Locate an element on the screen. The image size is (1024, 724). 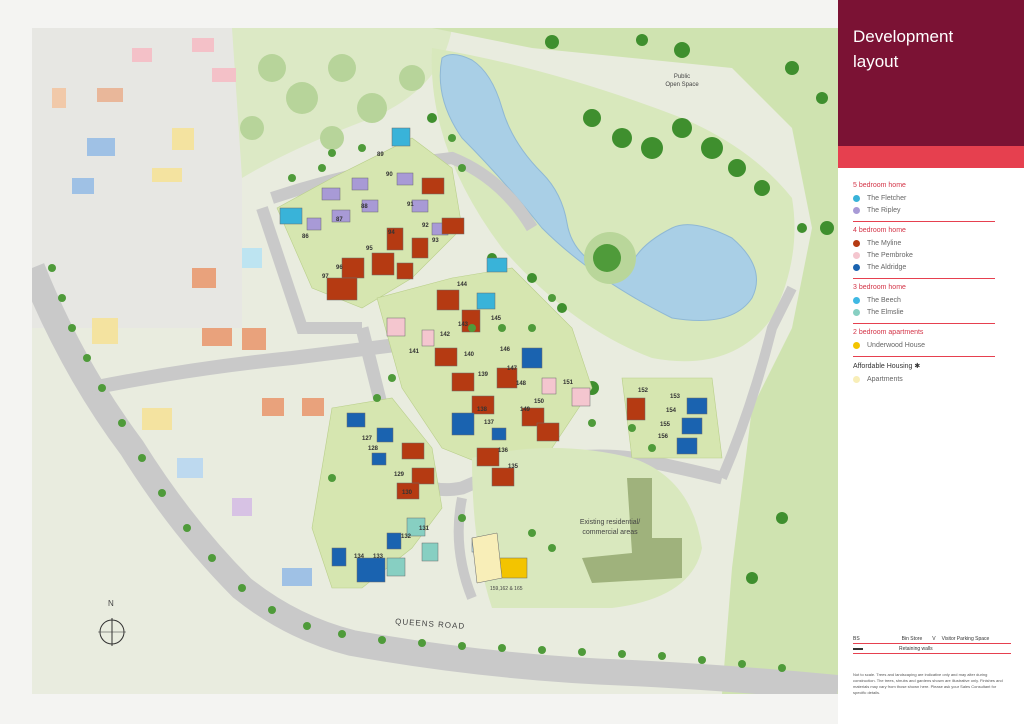
plot-number: 143 is located at coordinates (463, 325).